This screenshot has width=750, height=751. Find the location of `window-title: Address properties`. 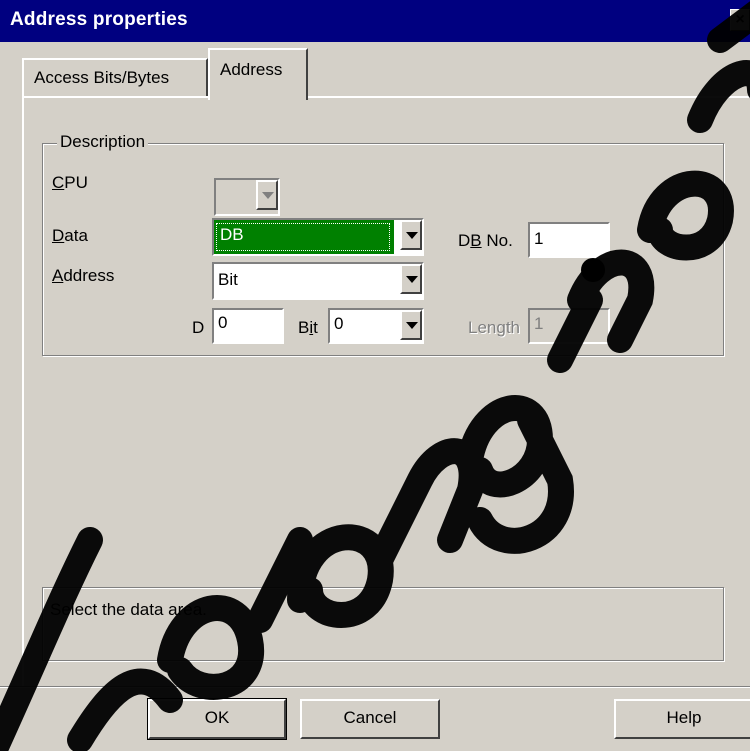

window-title: Address properties is located at coordinates (99, 19).